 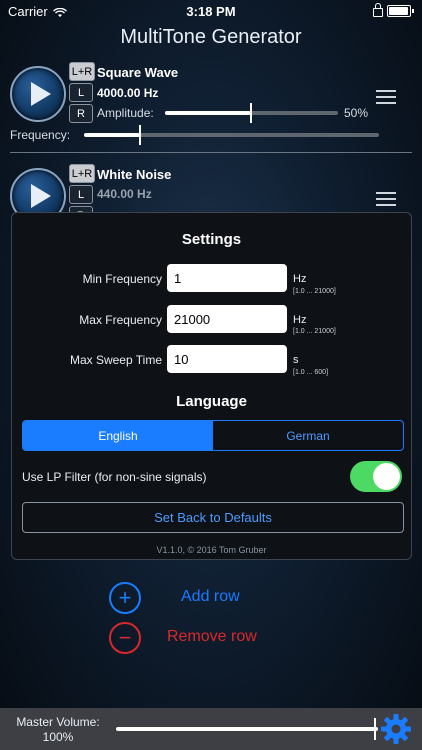 What do you see at coordinates (125, 638) in the screenshot?
I see `remove-row-icon: −` at bounding box center [125, 638].